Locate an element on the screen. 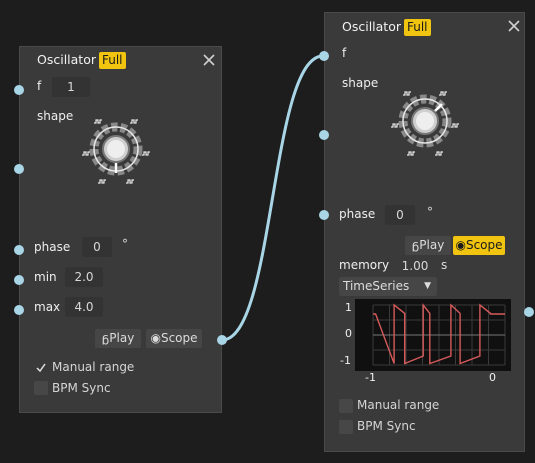  min-field: 2.0 is located at coordinates (84, 277).